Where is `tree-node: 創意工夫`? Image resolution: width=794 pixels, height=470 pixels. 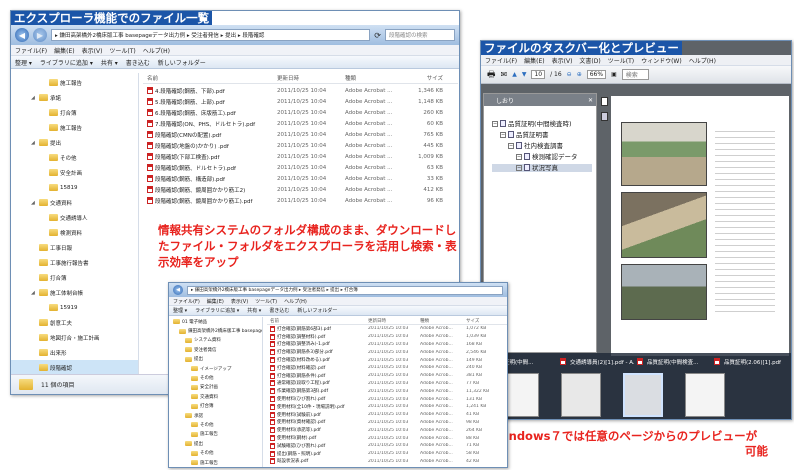 tree-node: 創意工夫 is located at coordinates (74, 322).